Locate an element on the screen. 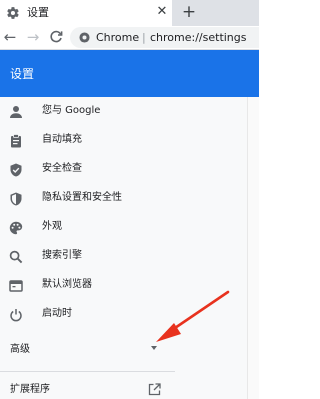 The height and width of the screenshot is (399, 320). sidebar-item-search-engine: 搜索引擎 is located at coordinates (87, 256).